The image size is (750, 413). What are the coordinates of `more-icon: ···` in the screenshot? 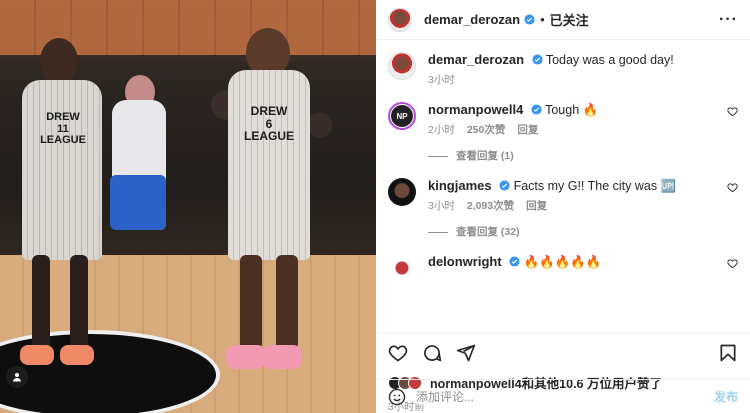 It's located at (728, 20).